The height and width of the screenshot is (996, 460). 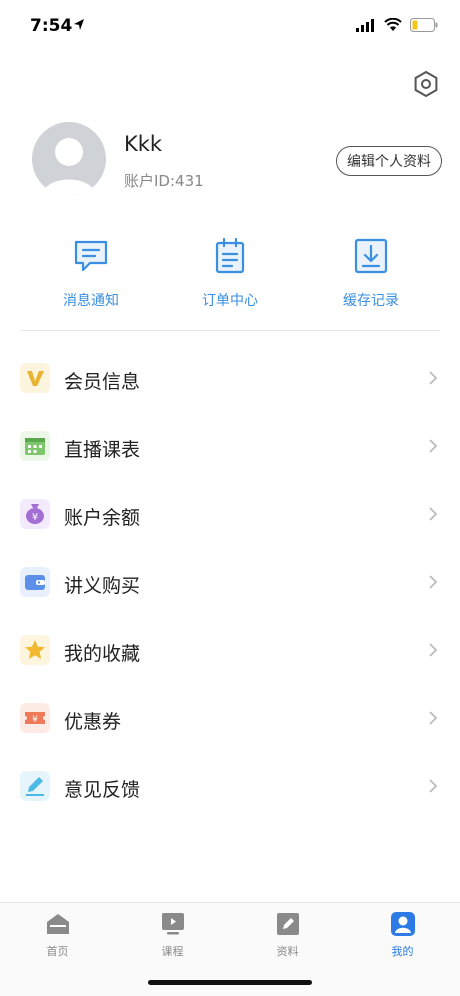 What do you see at coordinates (51, 26) in the screenshot?
I see `status-time: 7:54` at bounding box center [51, 26].